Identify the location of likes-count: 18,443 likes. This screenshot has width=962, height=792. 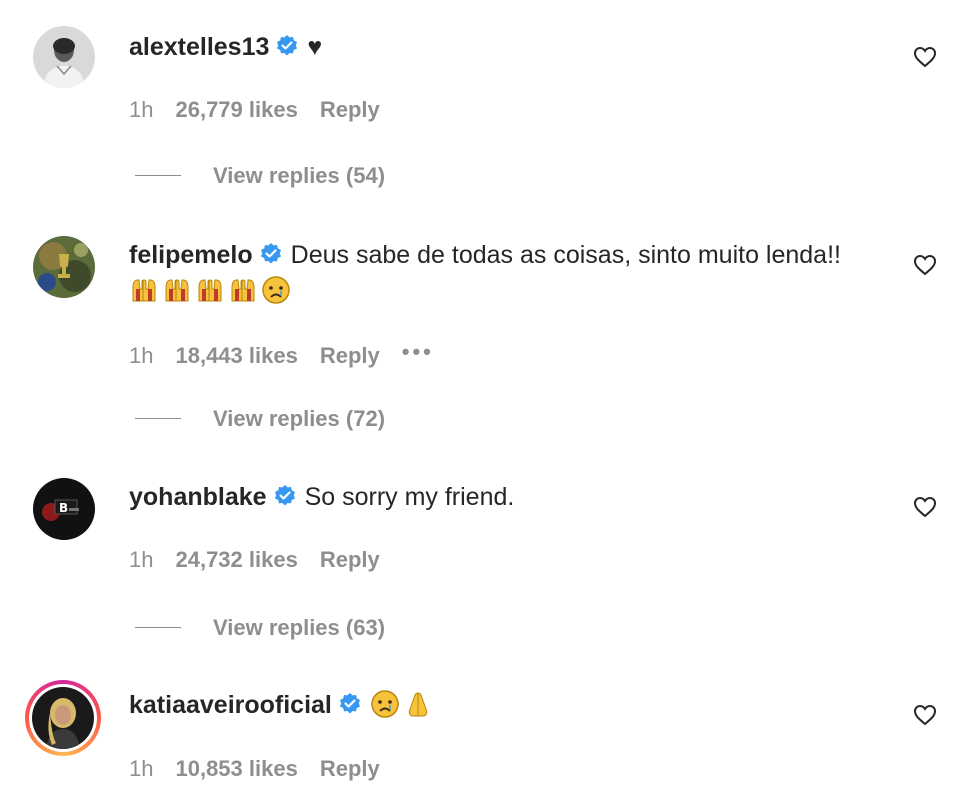
(236, 355).